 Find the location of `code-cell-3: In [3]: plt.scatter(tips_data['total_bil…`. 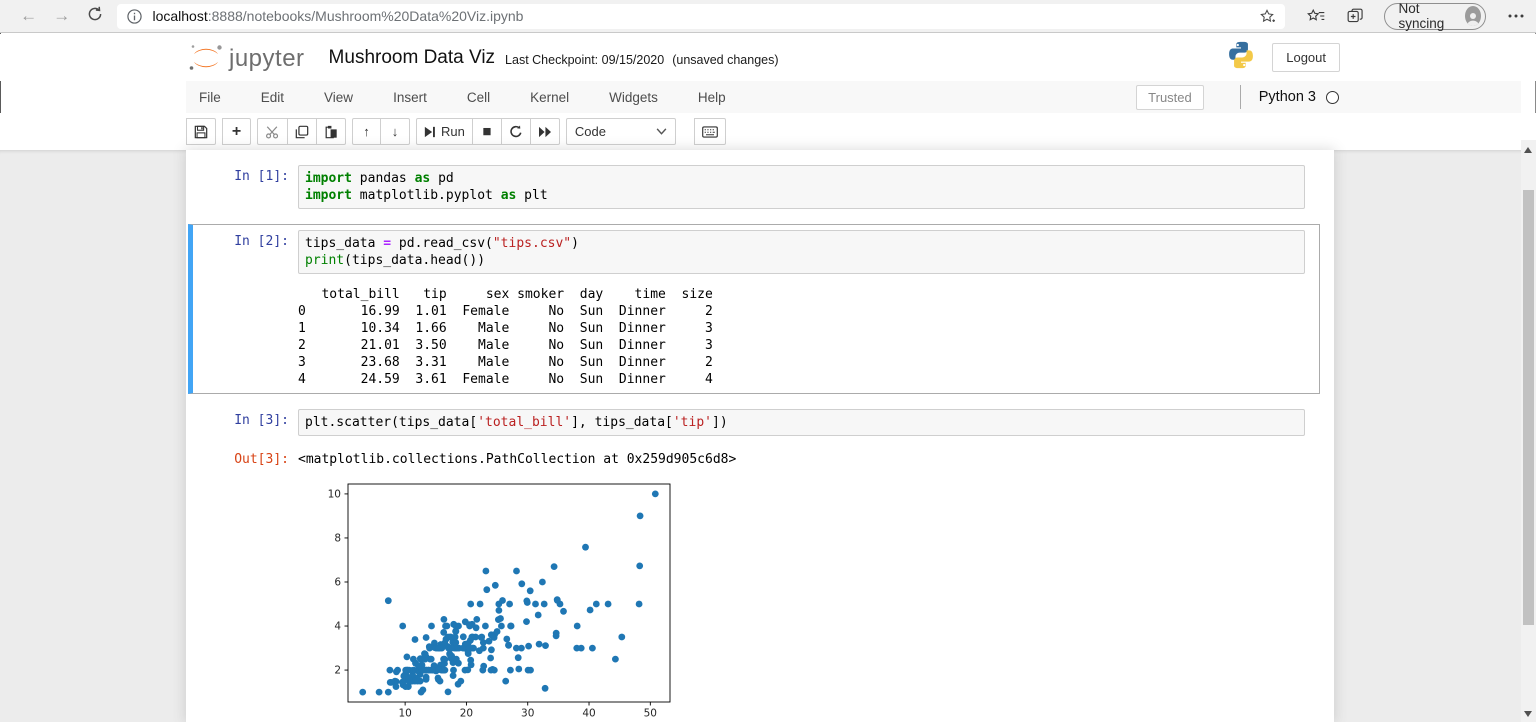

code-cell-3: In [3]: plt.scatter(tips_data['total_bil… is located at coordinates (754, 422).